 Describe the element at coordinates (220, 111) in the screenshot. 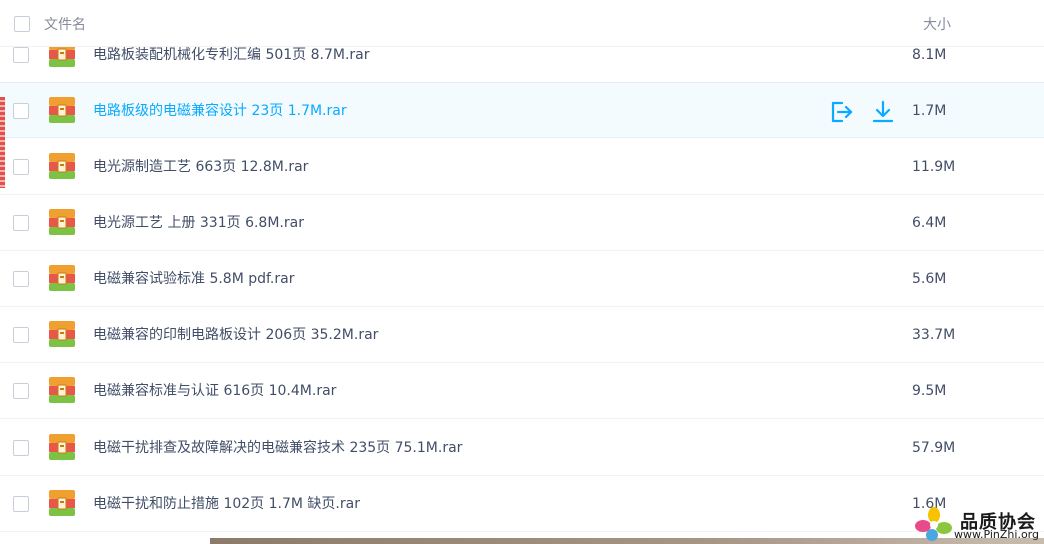

I see `file-name-link: 电路板级的电磁兼容设计 23页 1.7M.rar` at that location.